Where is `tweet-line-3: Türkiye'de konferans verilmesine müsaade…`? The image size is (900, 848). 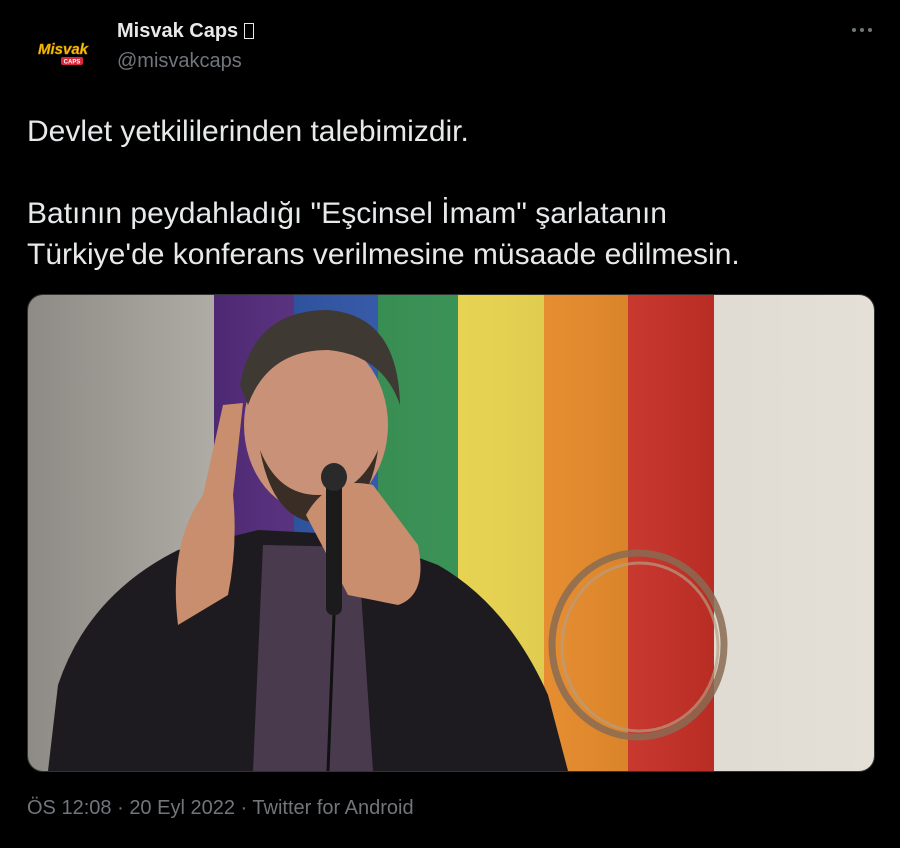
tweet-line-3: Türkiye'de konferans verilmesine müsaade… is located at coordinates (383, 254).